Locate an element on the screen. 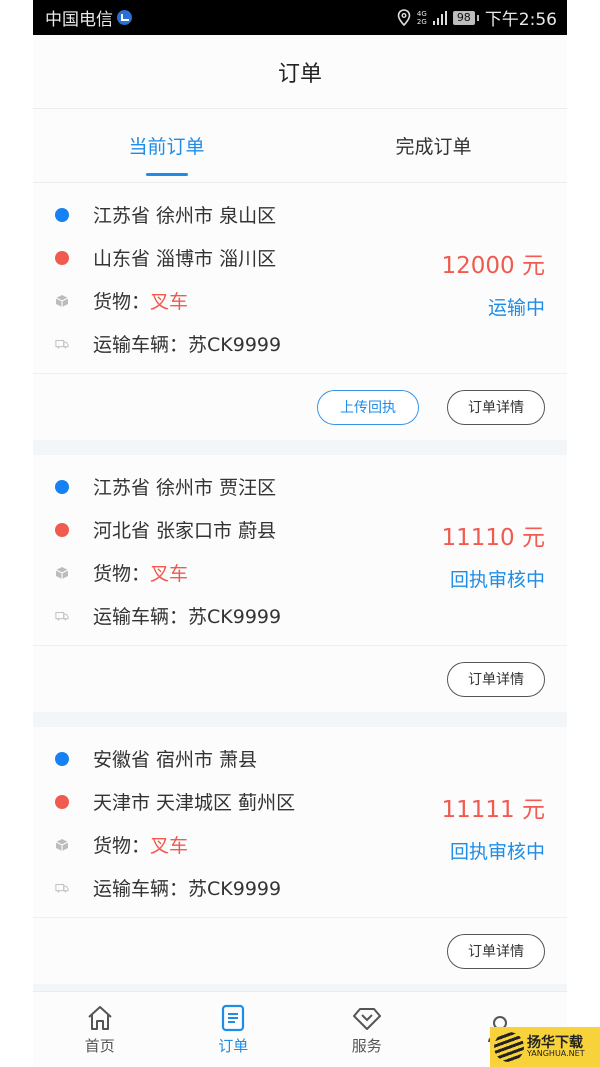 The width and height of the screenshot is (600, 1067). page-title: 订单 is located at coordinates (299, 74).